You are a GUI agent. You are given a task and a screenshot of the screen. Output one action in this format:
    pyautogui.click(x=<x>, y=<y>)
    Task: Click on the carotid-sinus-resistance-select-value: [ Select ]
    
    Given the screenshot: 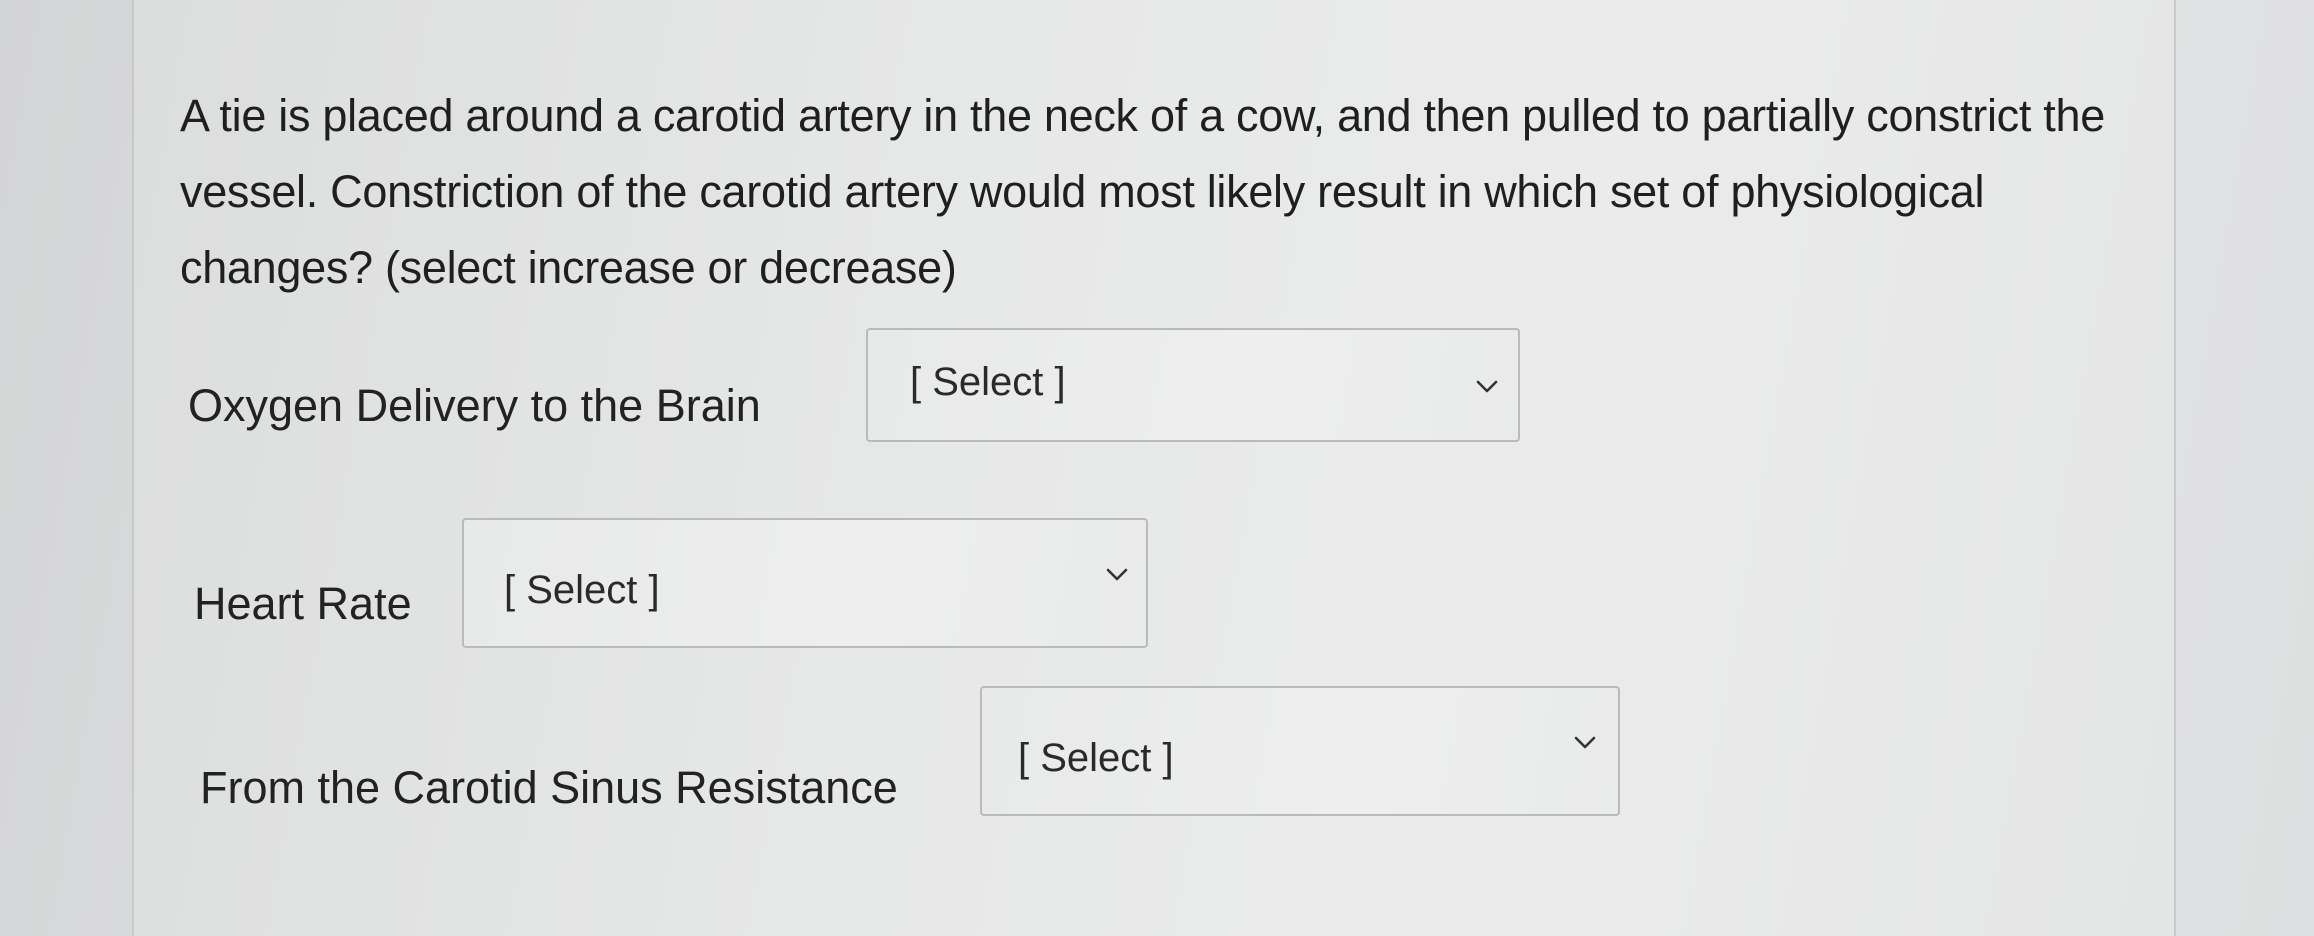 What is the action you would take?
    pyautogui.click(x=1096, y=758)
    